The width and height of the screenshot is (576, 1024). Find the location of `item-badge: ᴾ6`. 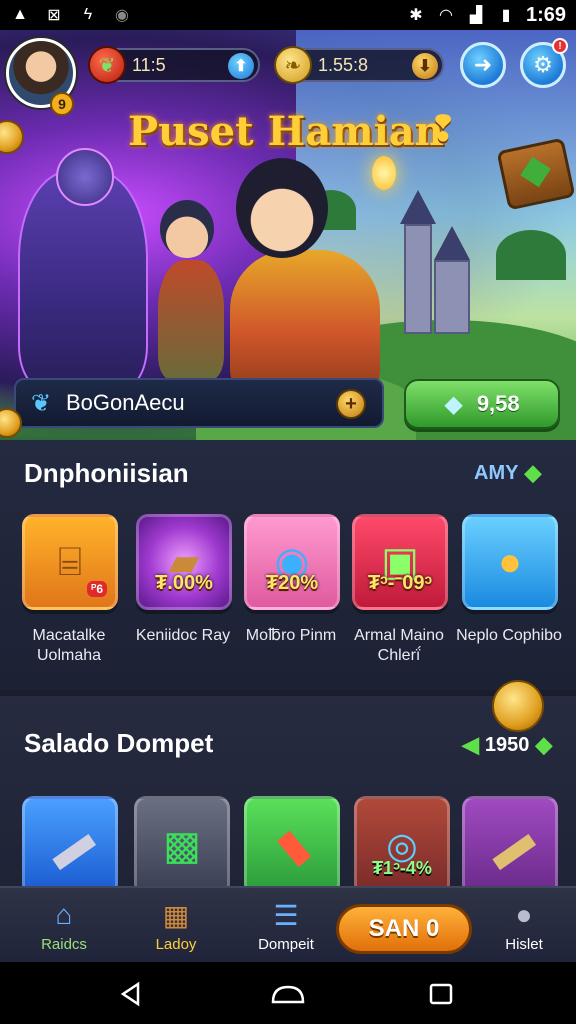

item-badge: ᴾ6 is located at coordinates (97, 589).